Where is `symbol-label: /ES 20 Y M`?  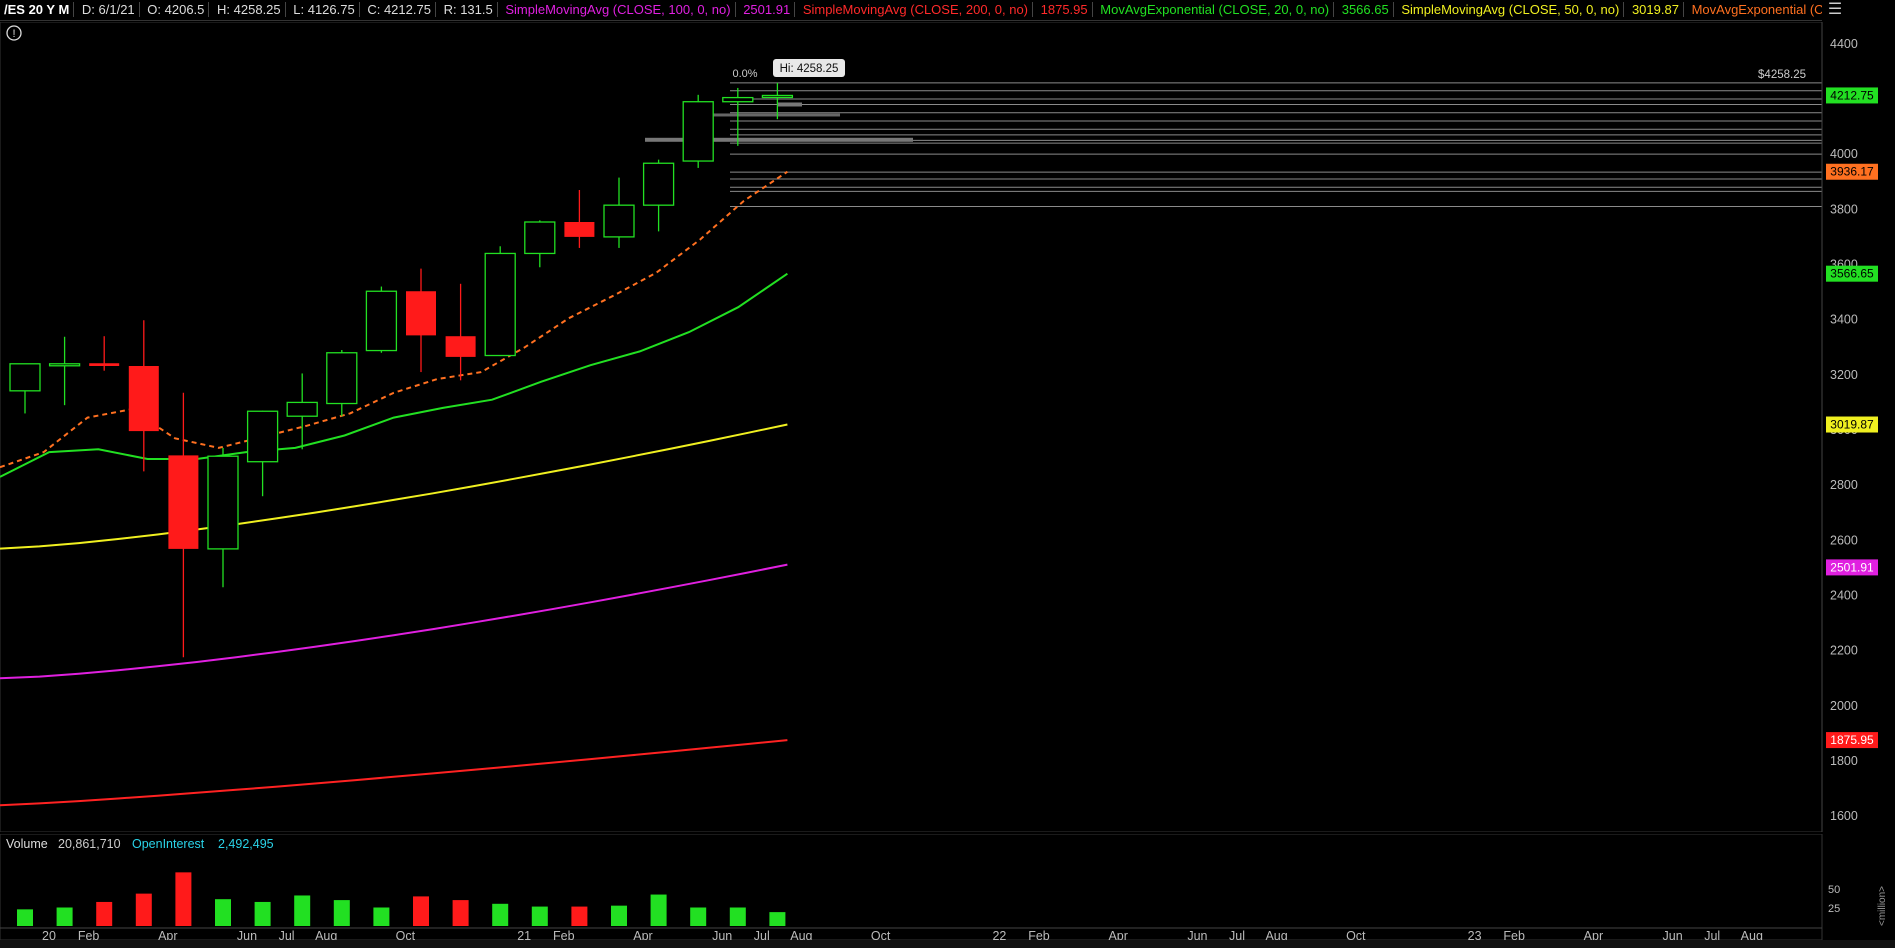 symbol-label: /ES 20 Y M is located at coordinates (37, 9).